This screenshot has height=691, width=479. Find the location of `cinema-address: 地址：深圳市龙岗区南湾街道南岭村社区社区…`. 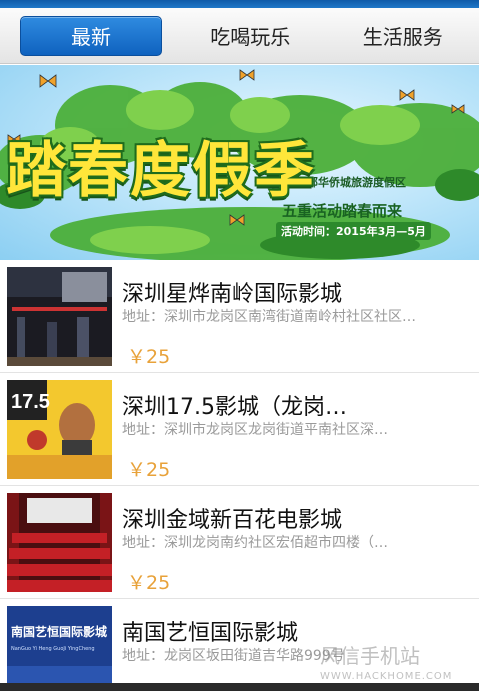

cinema-address: 地址：深圳市龙岗区南湾街道南岭村社区社区… is located at coordinates (269, 317).